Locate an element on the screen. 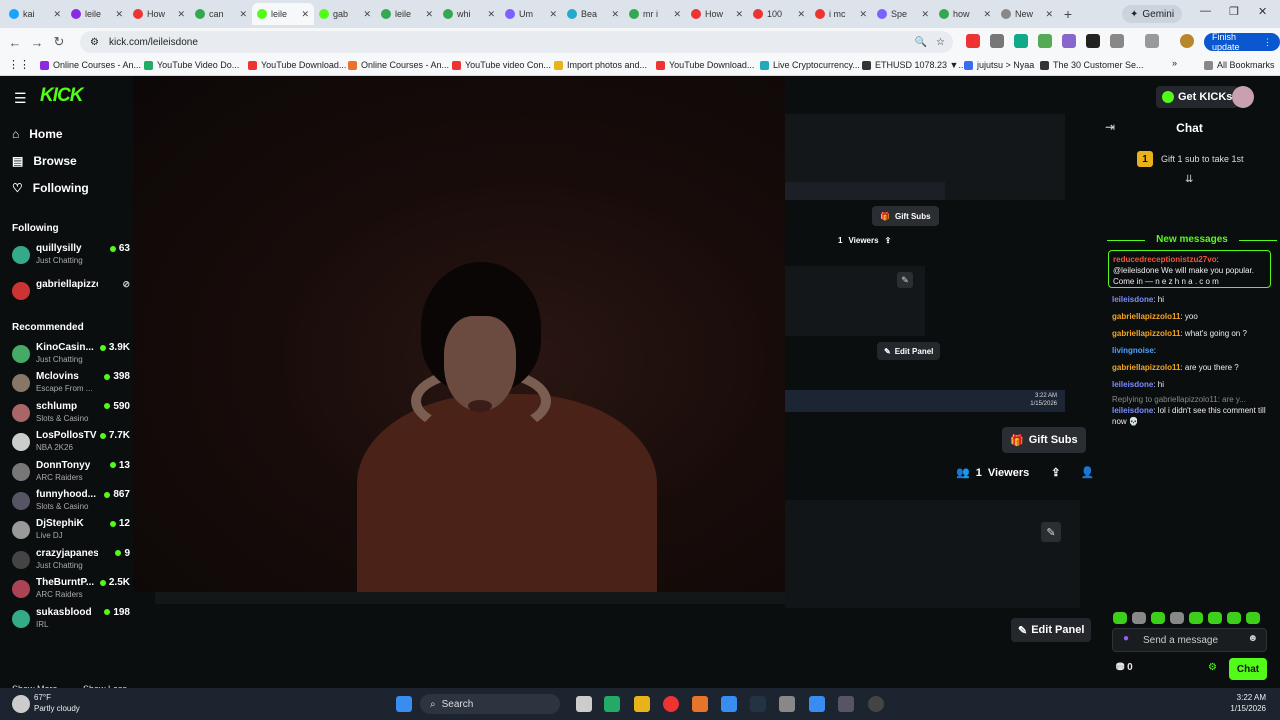 The width and height of the screenshot is (1280, 720). browser-tab: Bea ✕ is located at coordinates (593, 14).